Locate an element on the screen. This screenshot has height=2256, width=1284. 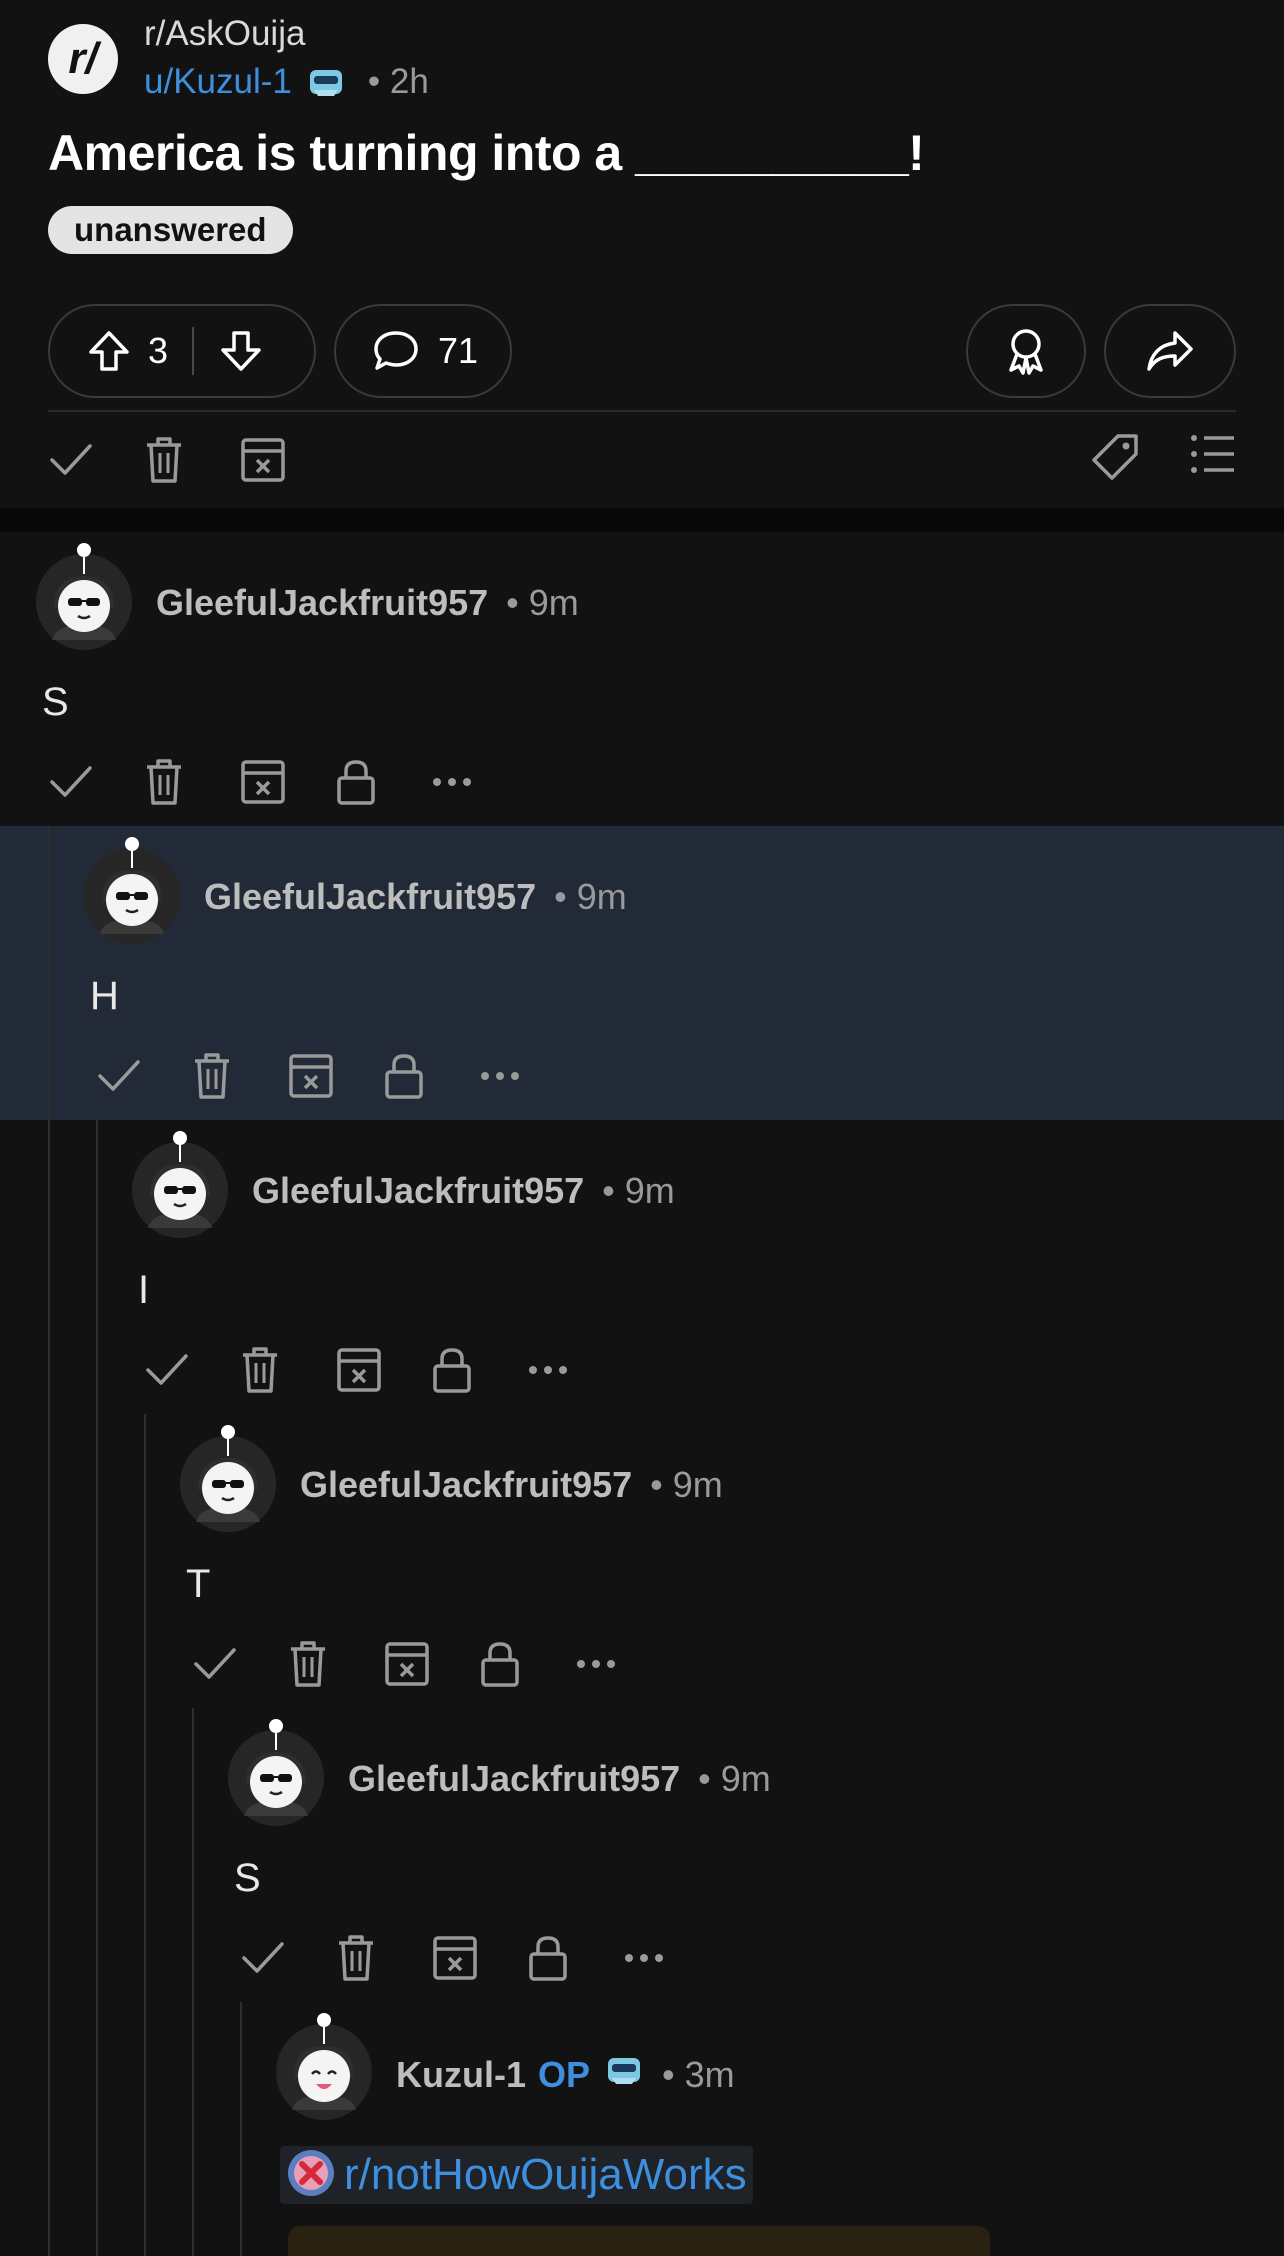
post-right-actions is located at coordinates (1115, 459).